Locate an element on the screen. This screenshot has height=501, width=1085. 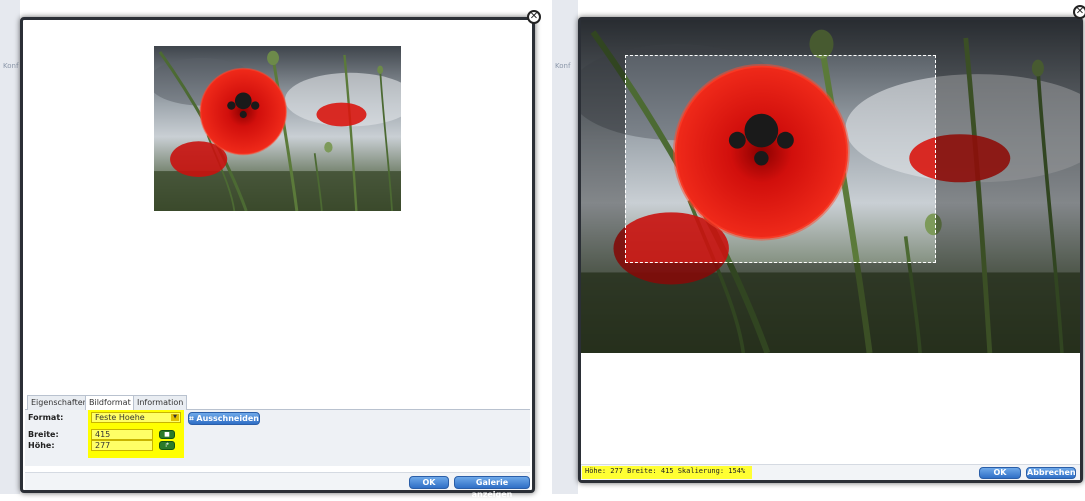
crop-icon: ⌗ is located at coordinates (191, 418).